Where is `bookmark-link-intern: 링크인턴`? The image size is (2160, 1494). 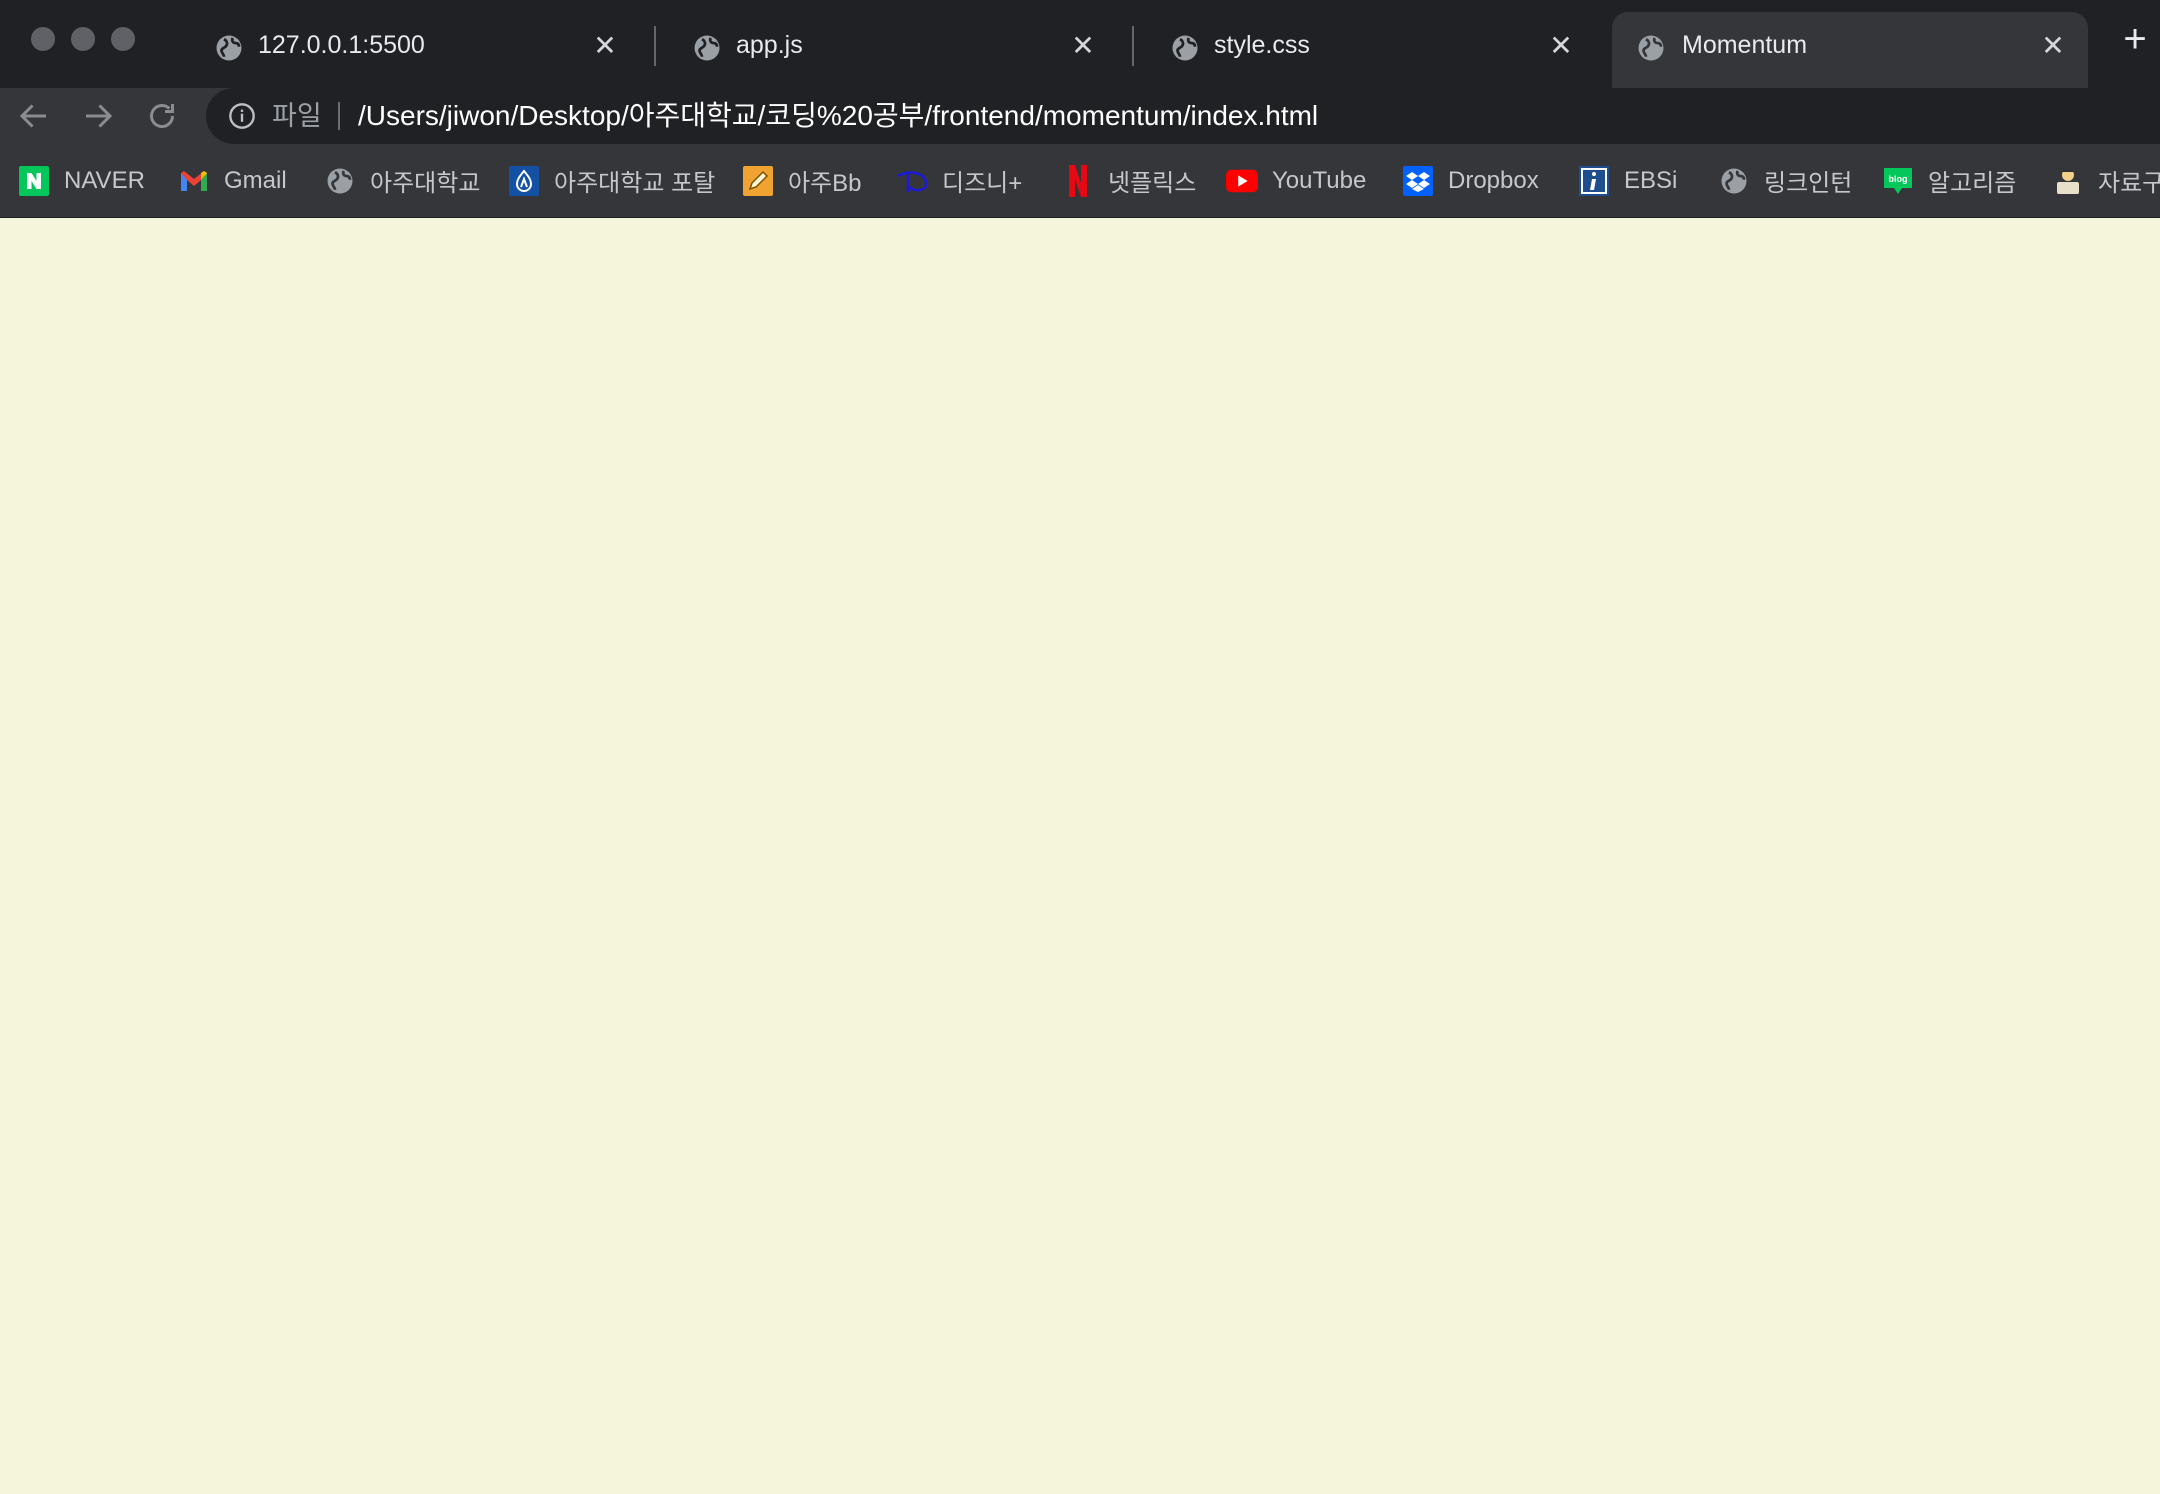
bookmark-link-intern: 링크인턴 is located at coordinates (1785, 180).